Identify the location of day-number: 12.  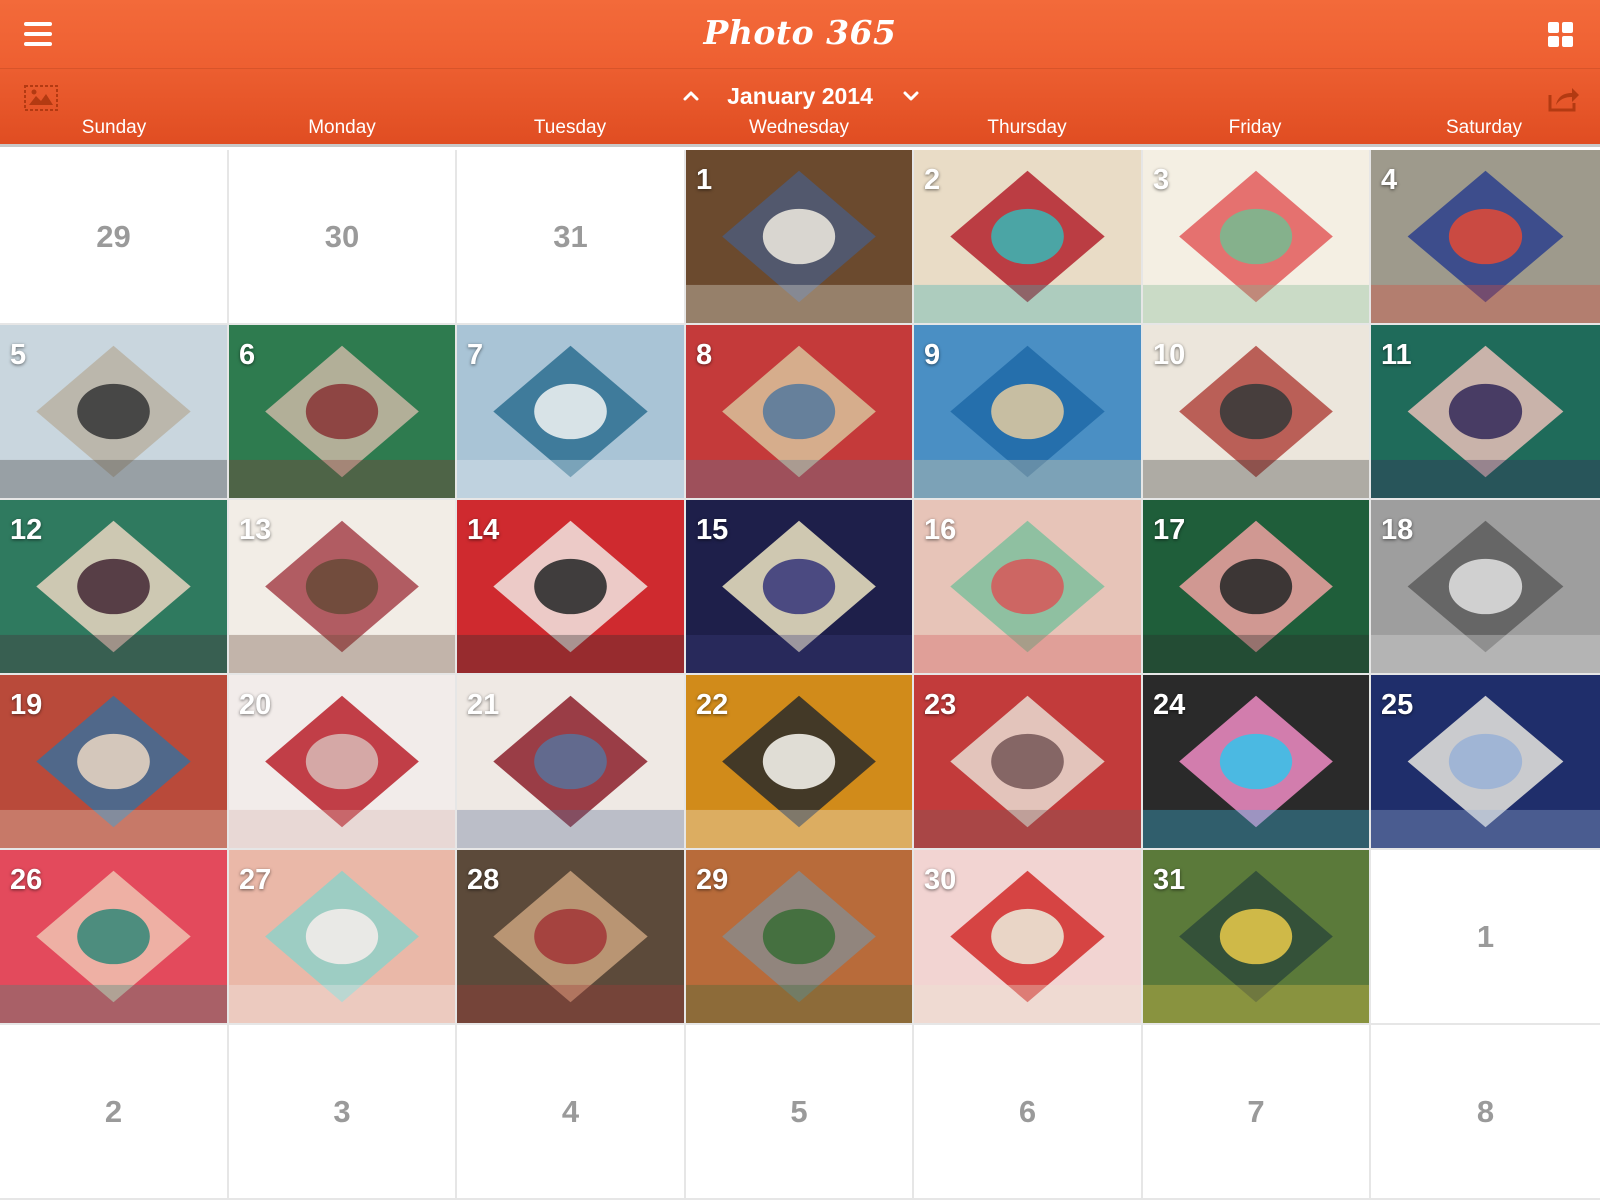
(26, 530).